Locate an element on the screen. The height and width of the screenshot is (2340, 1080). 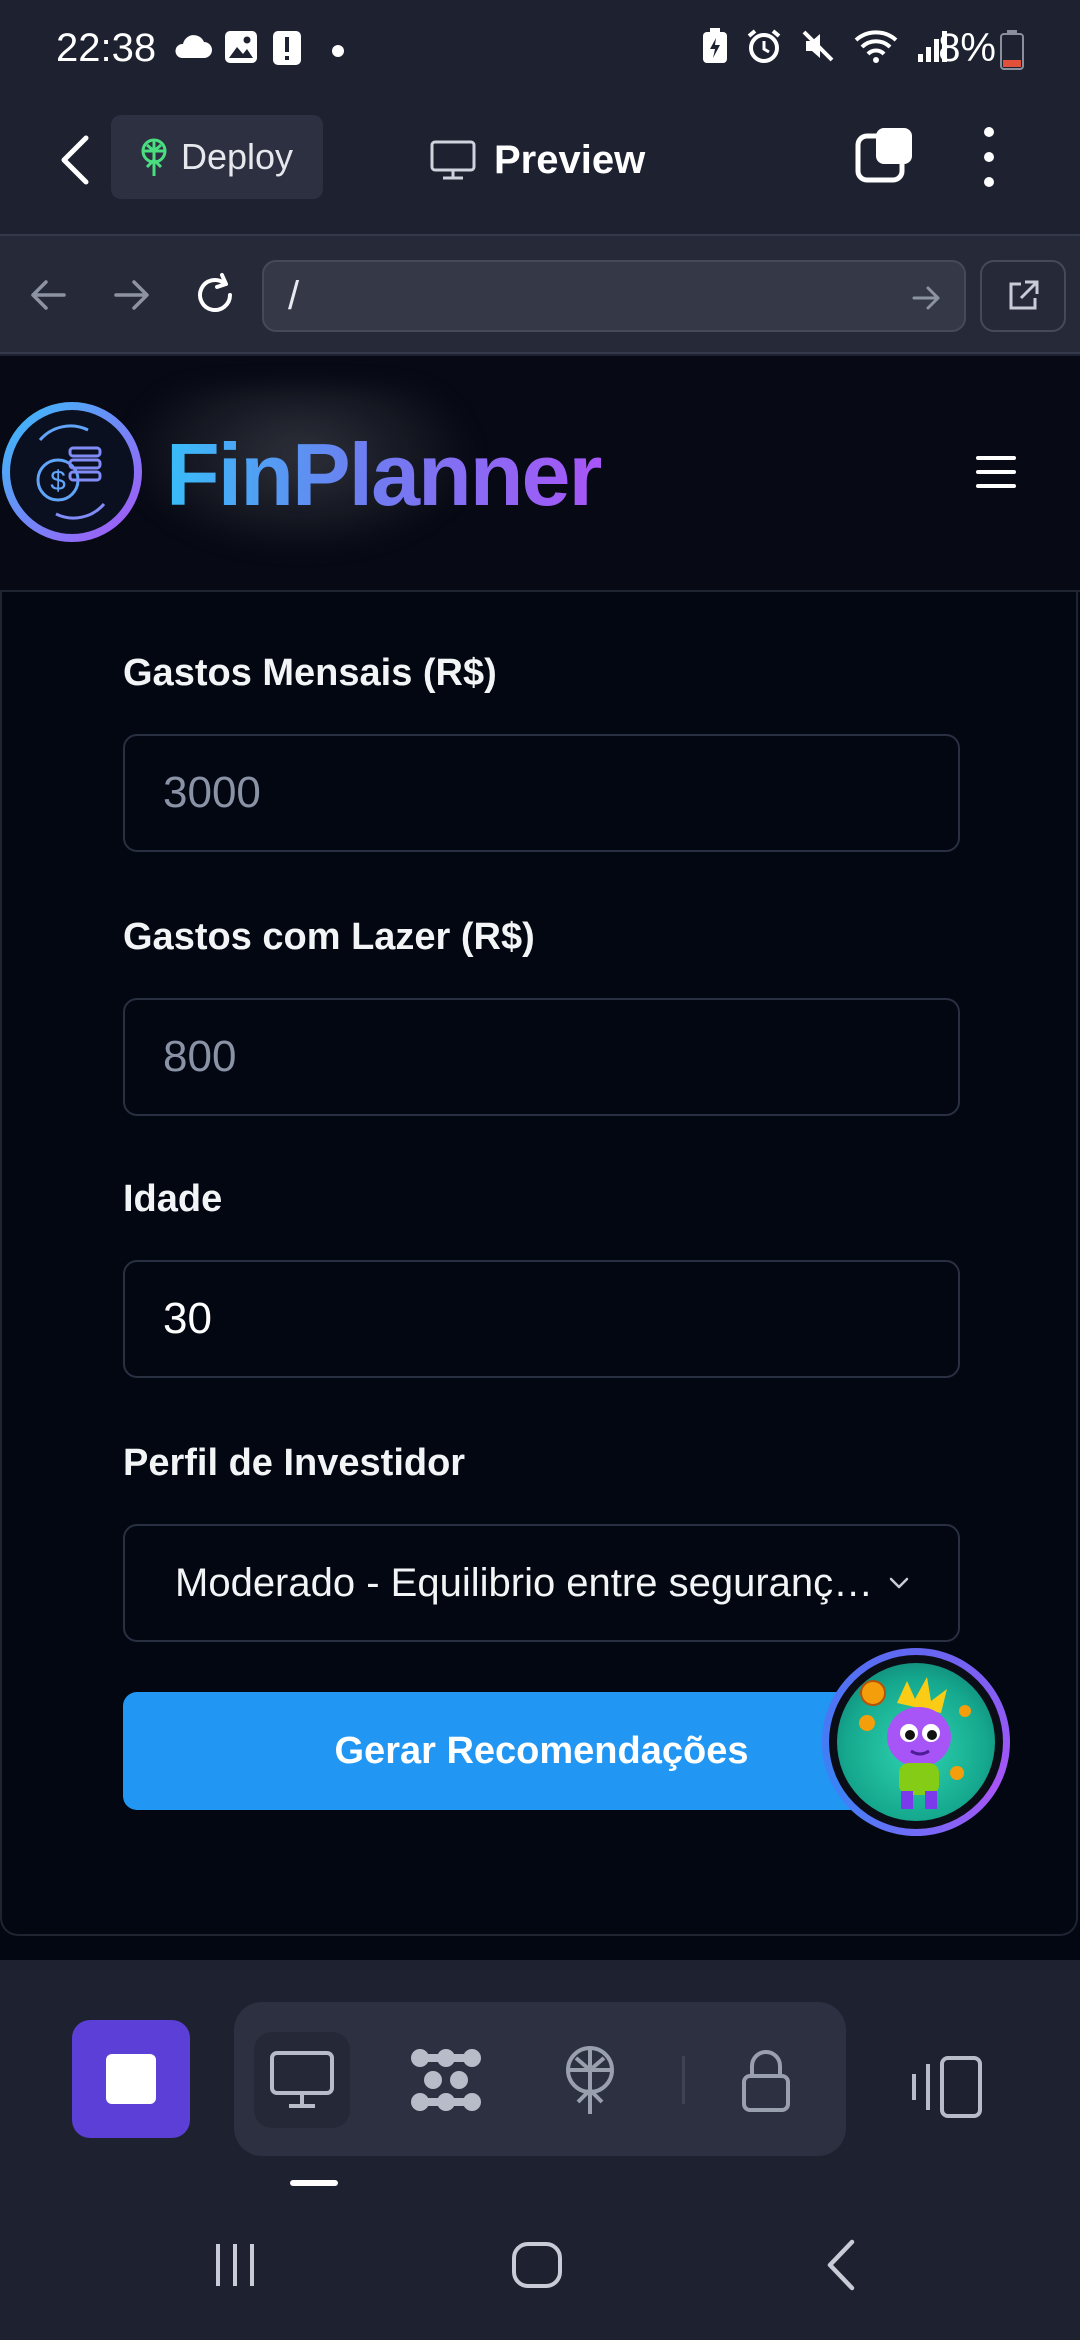
home-button is located at coordinates (537, 2265).